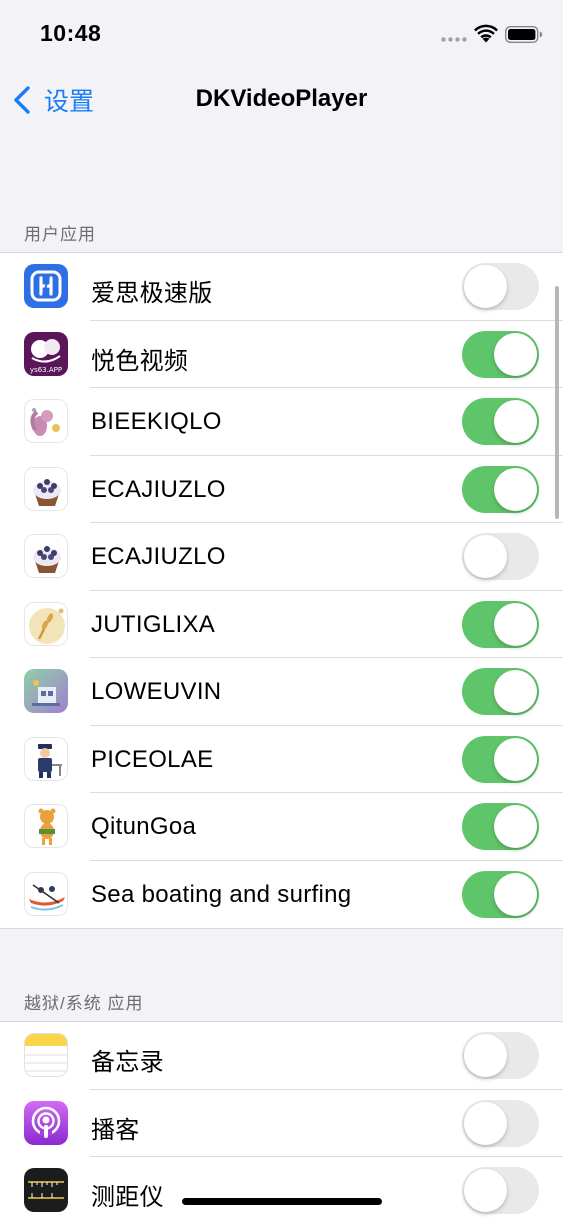  What do you see at coordinates (46, 286) in the screenshot?
I see `aisi-app-icon` at bounding box center [46, 286].